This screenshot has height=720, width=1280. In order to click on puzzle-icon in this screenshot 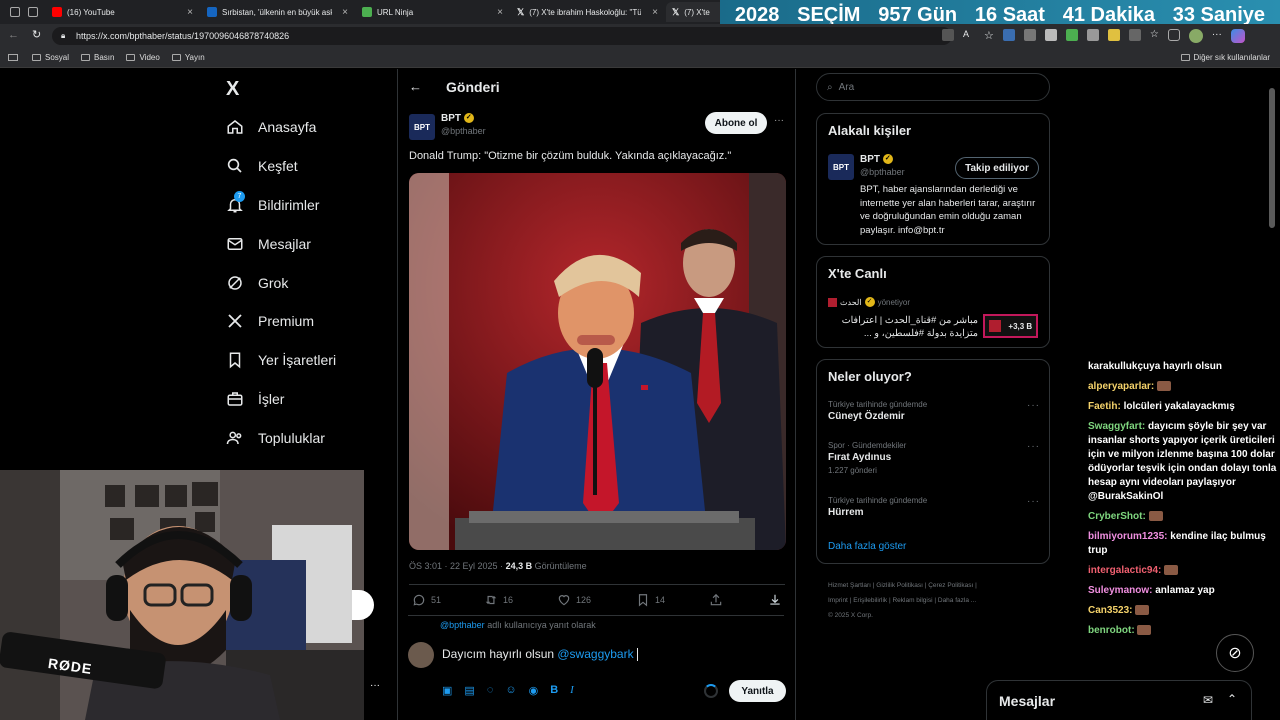, I will do `click(1134, 35)`.